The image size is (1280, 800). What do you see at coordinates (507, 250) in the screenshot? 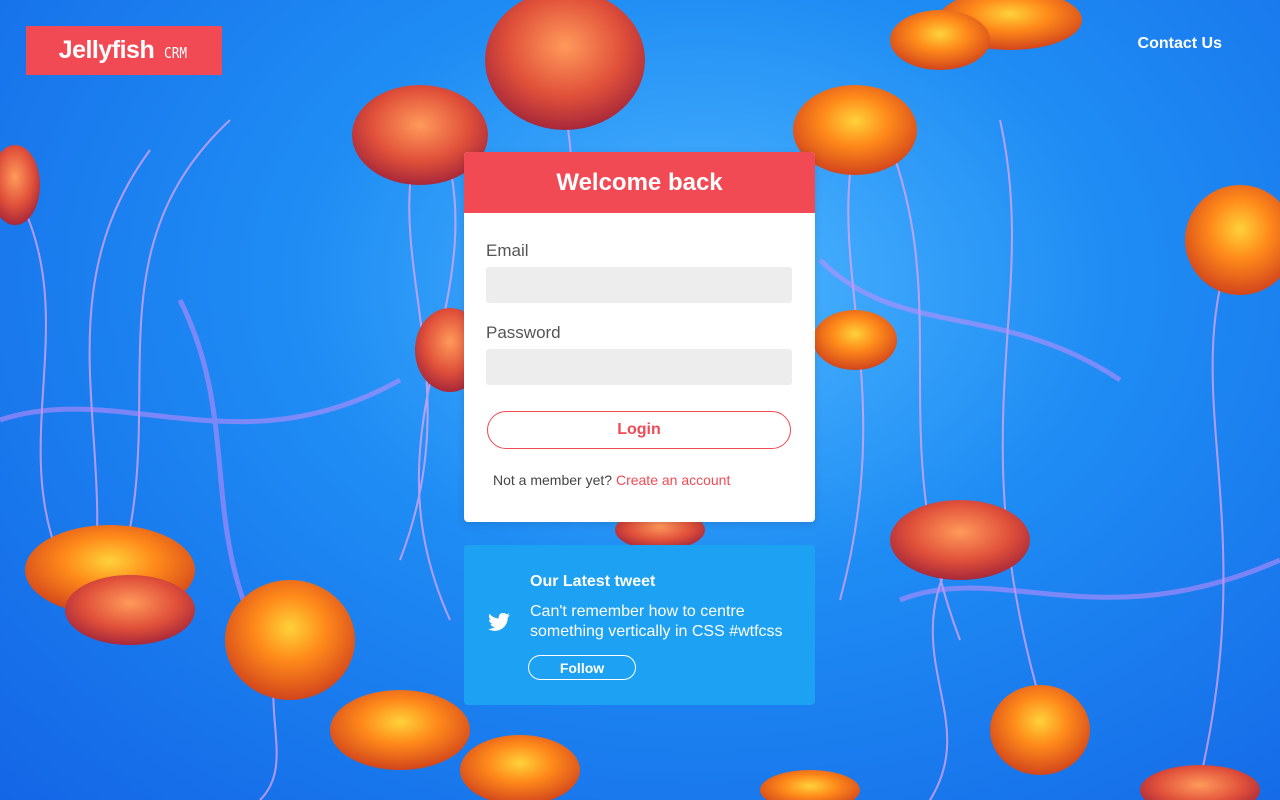
I see `email-label: Email` at bounding box center [507, 250].